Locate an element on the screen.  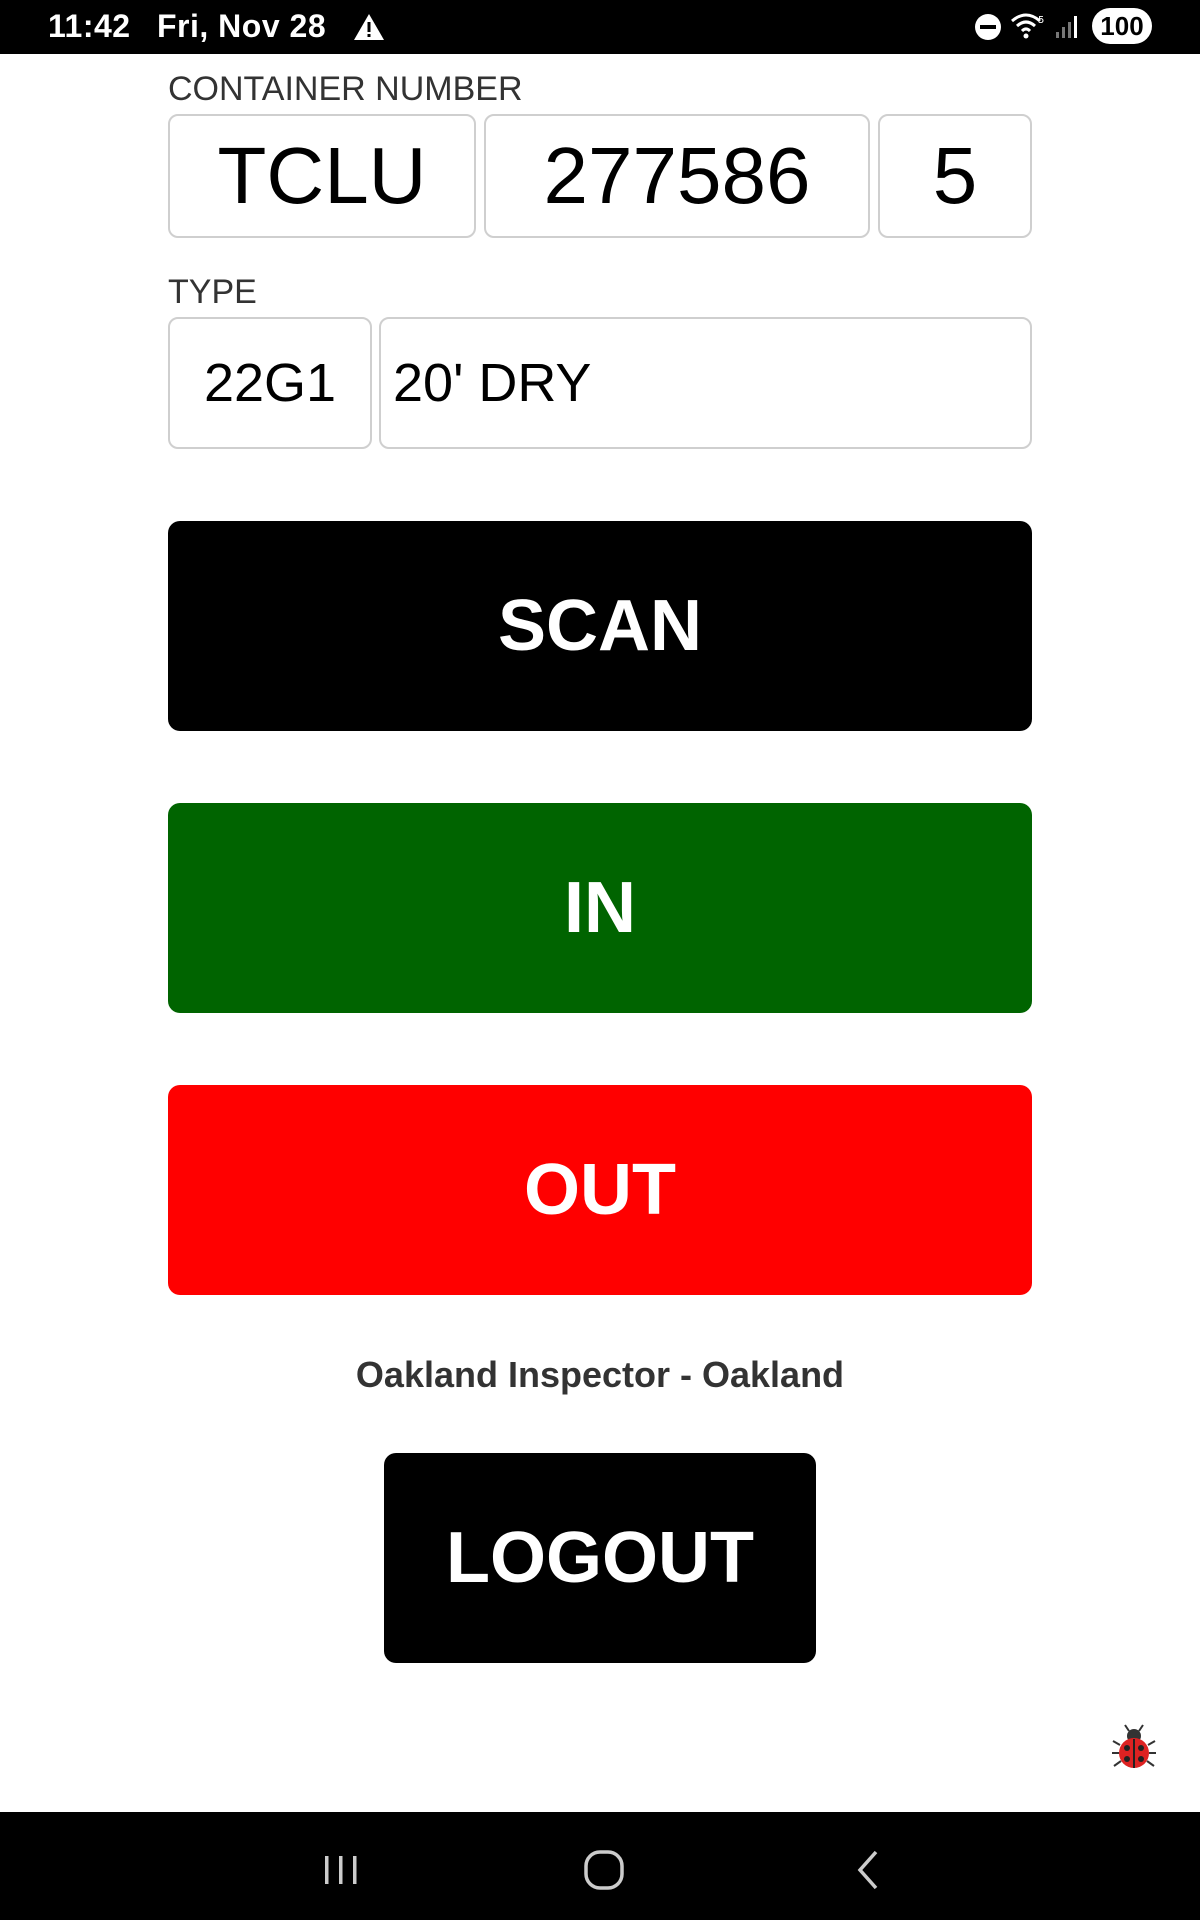
type-code-input is located at coordinates (270, 383).